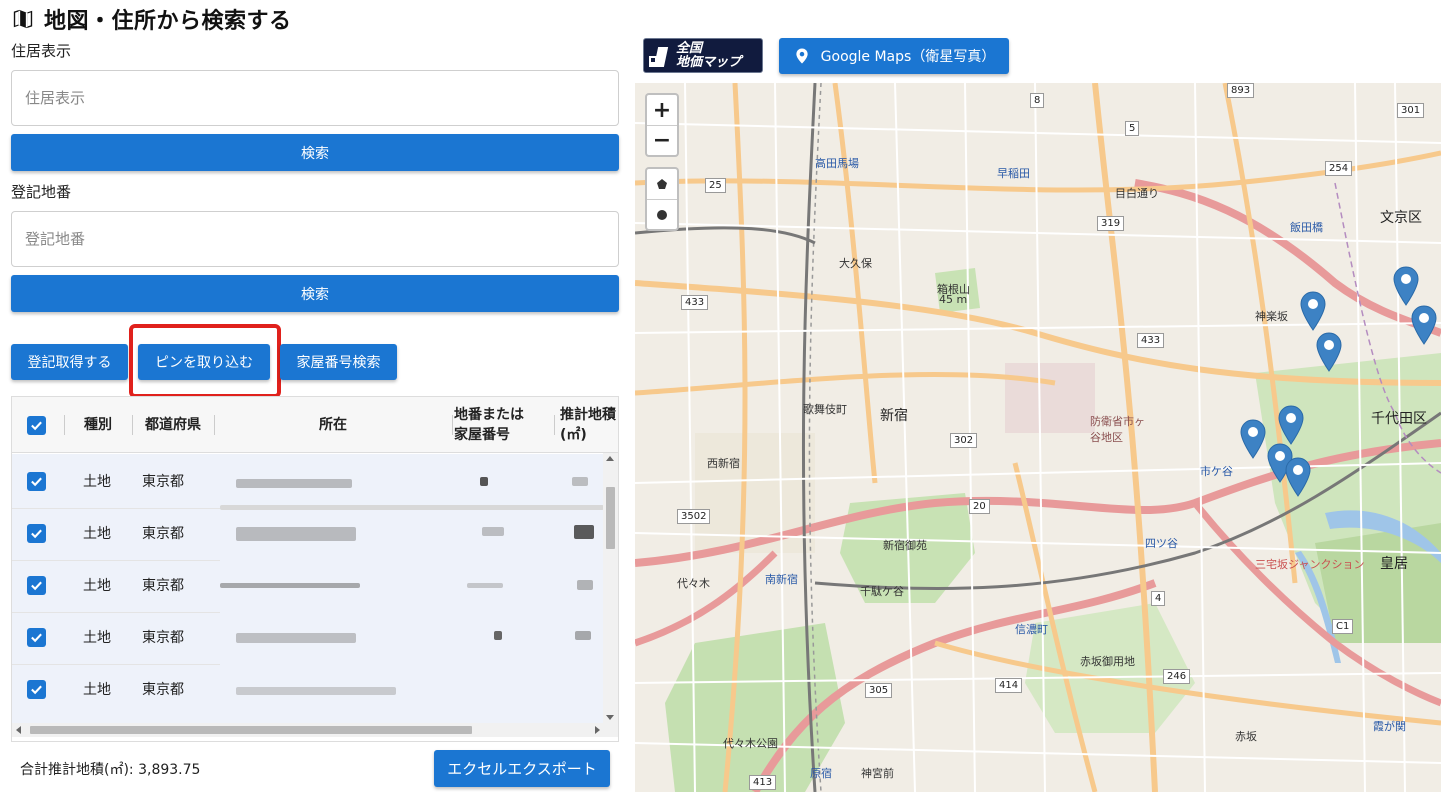  Describe the element at coordinates (69, 362) in the screenshot. I see `get-registry-button: 登記取得する` at that location.